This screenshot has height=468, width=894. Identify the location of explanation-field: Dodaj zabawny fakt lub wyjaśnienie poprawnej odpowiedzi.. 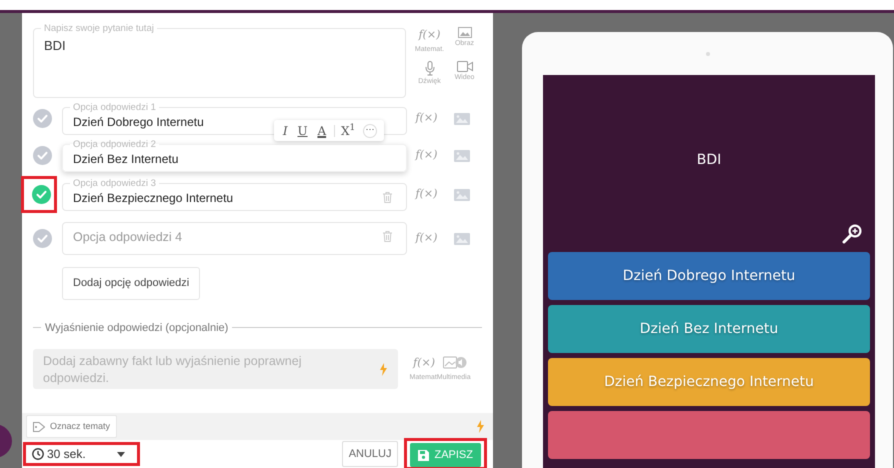
(215, 369).